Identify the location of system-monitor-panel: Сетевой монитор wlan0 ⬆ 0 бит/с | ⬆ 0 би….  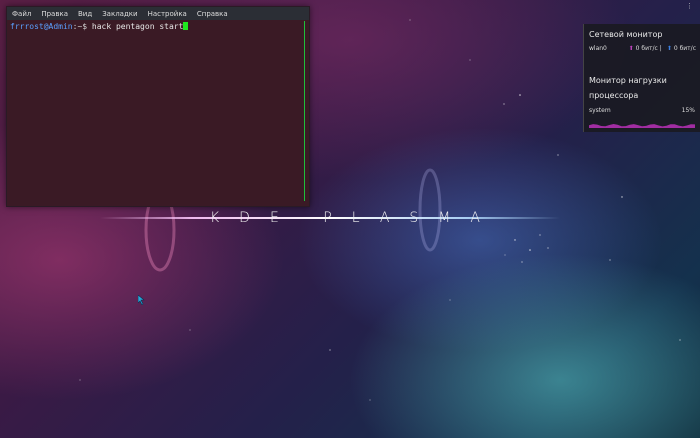
(641, 78).